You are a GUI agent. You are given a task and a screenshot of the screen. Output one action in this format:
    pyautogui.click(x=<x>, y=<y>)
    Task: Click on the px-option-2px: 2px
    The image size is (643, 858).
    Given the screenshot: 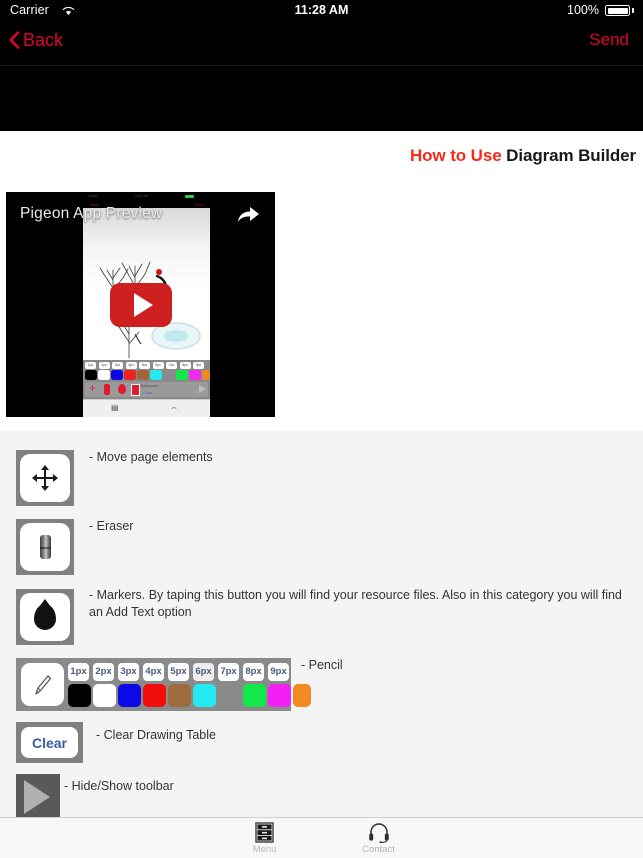 What is the action you would take?
    pyautogui.click(x=103, y=672)
    